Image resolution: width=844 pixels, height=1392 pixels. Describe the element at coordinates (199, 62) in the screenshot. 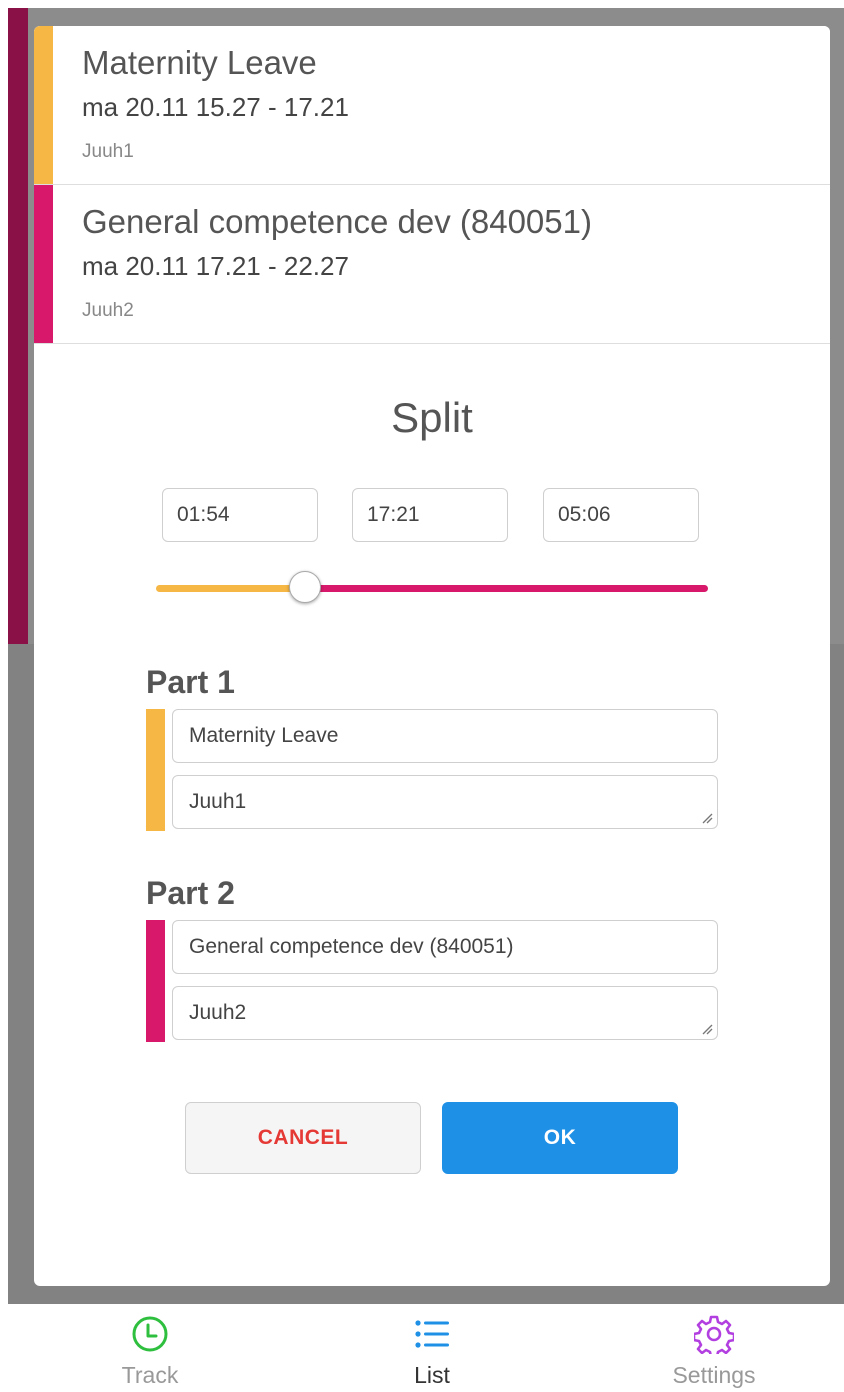

I see `entry-title: Maternity Leave` at that location.